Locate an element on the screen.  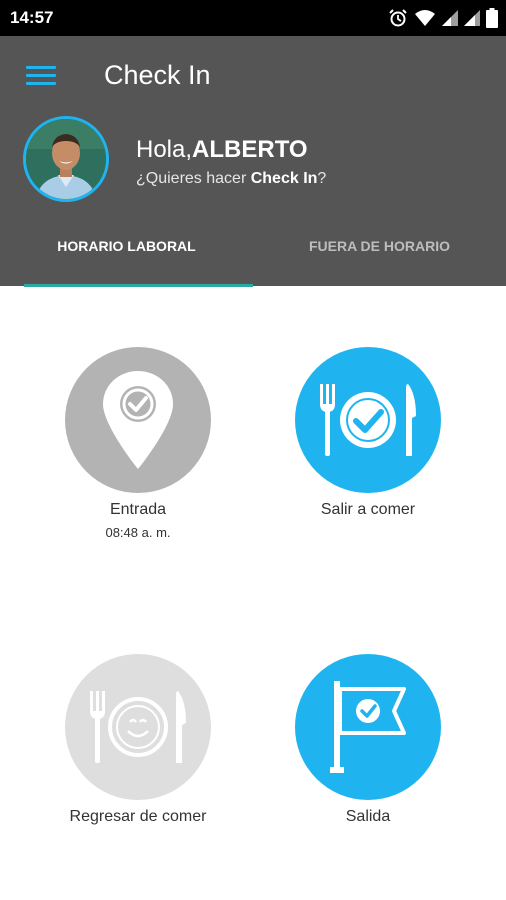
signal-2-icon is located at coordinates (472, 18).